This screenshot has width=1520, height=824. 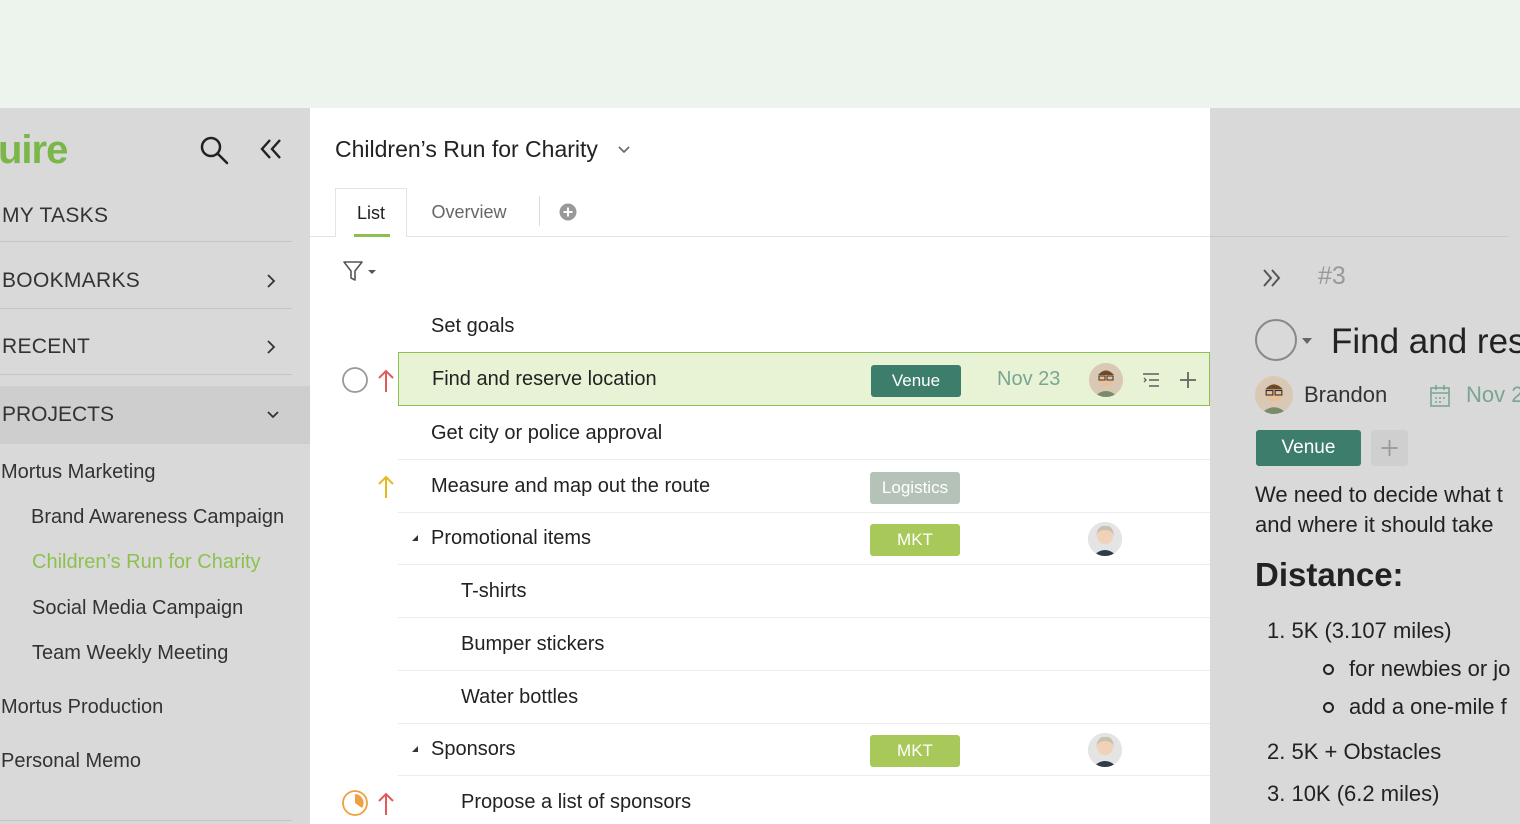 I want to click on project-childrens-run: Children’s Run for Charity, so click(x=146, y=562).